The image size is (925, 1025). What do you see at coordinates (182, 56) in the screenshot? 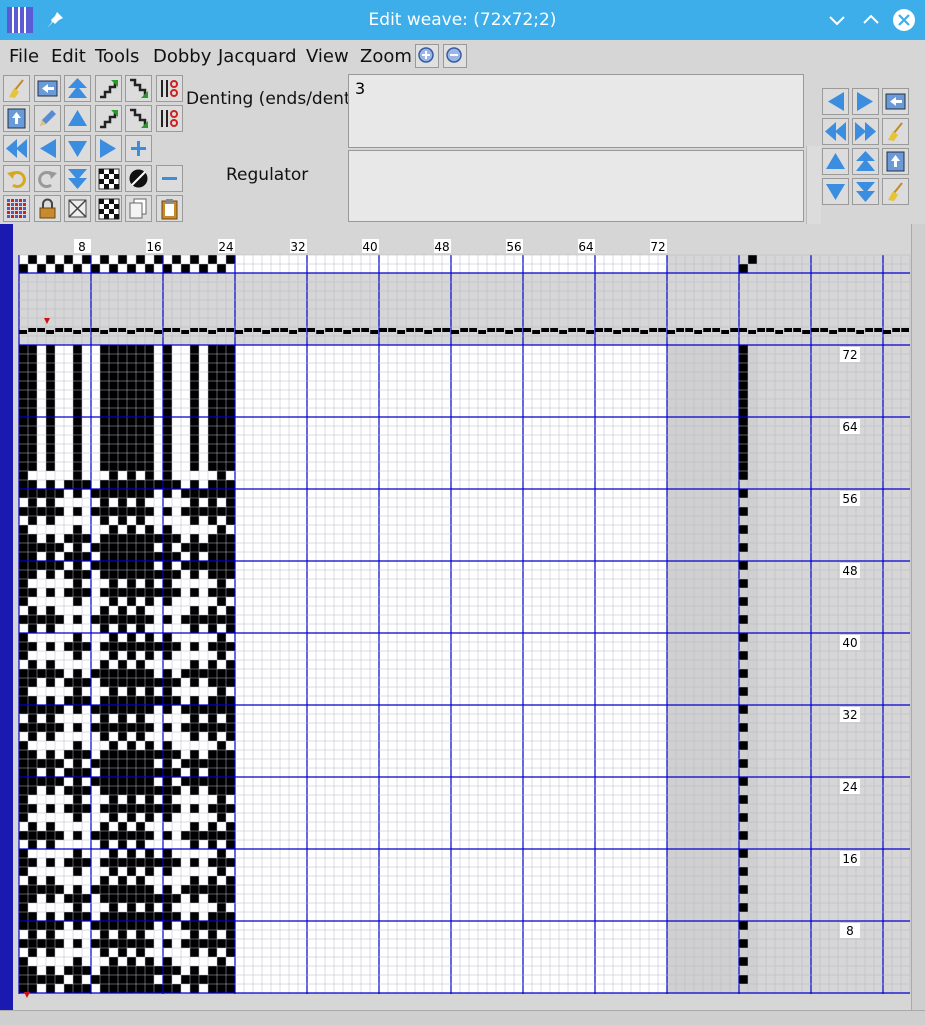
I see `menu-dobby: Dobby` at bounding box center [182, 56].